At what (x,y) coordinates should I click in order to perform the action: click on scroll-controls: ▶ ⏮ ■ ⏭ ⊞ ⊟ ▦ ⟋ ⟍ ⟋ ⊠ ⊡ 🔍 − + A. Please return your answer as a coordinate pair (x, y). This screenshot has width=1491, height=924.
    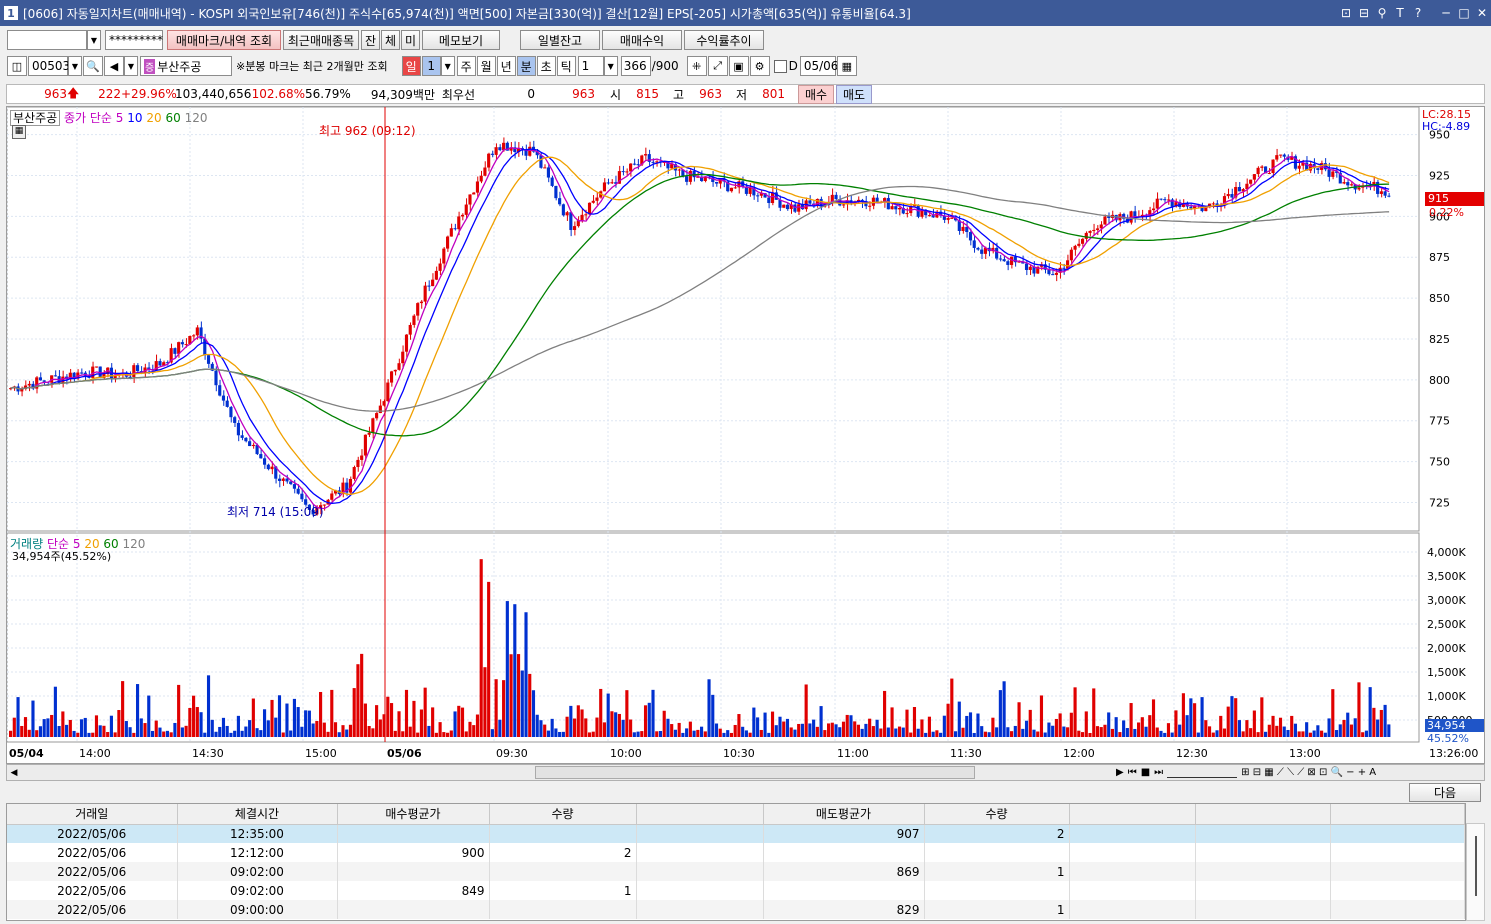
    Looking at the image, I should click on (1246, 772).